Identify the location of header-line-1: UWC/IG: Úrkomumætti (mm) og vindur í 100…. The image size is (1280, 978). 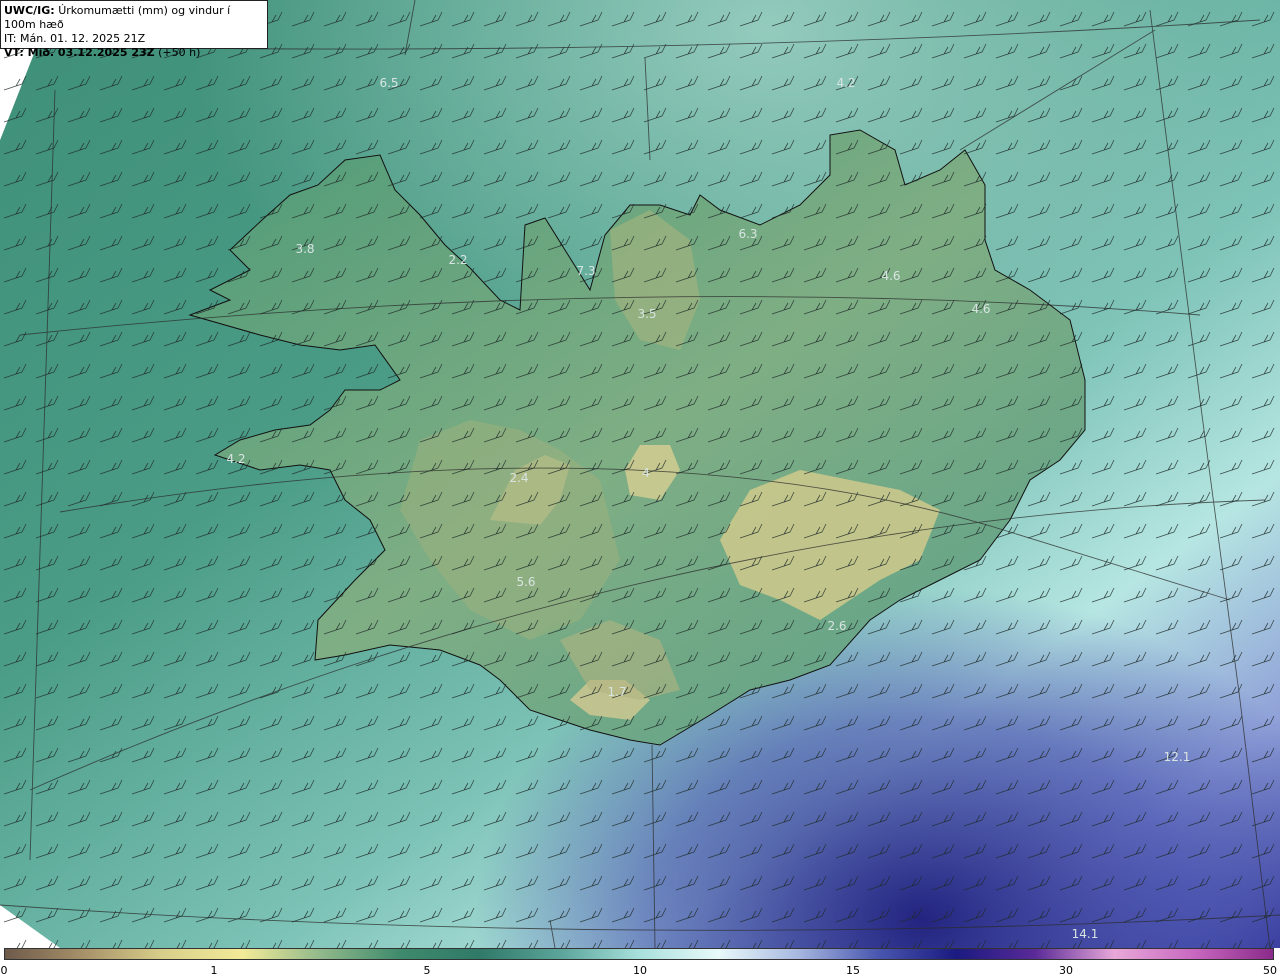
(117, 17).